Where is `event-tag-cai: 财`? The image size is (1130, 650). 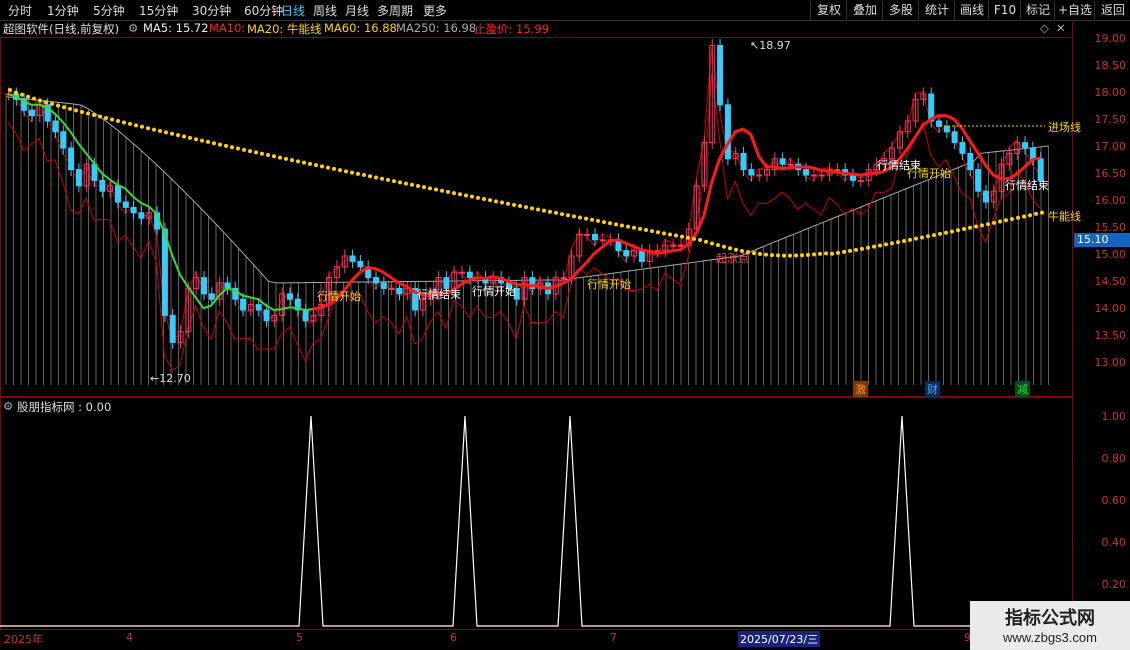
event-tag-cai: 财 is located at coordinates (932, 389).